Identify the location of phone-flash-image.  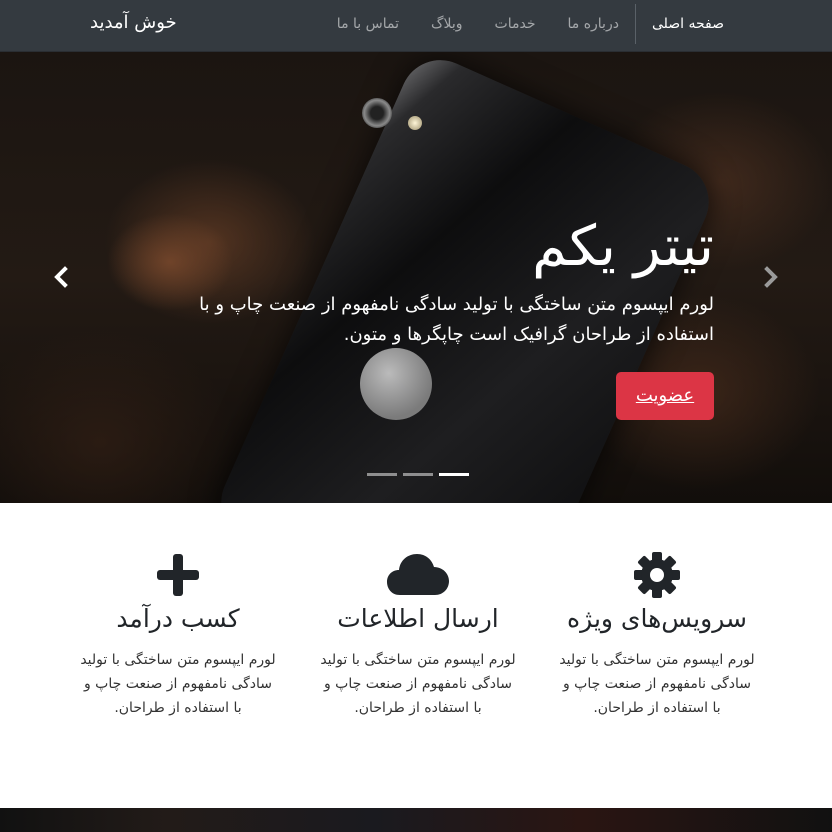
(415, 123).